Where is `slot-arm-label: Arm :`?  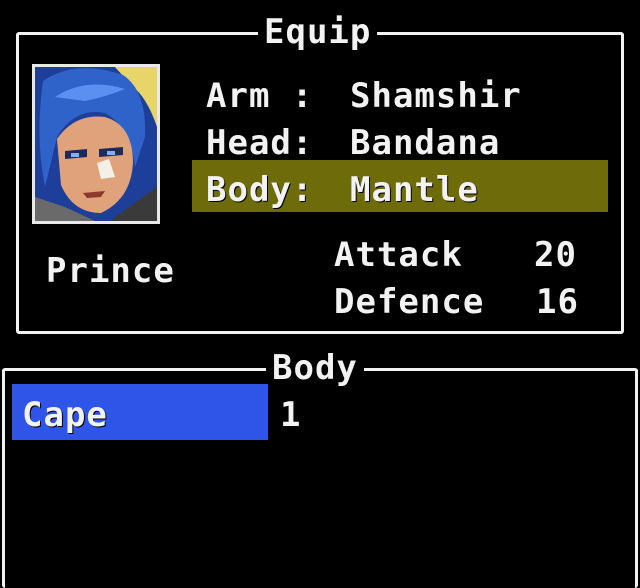 slot-arm-label: Arm : is located at coordinates (259, 96).